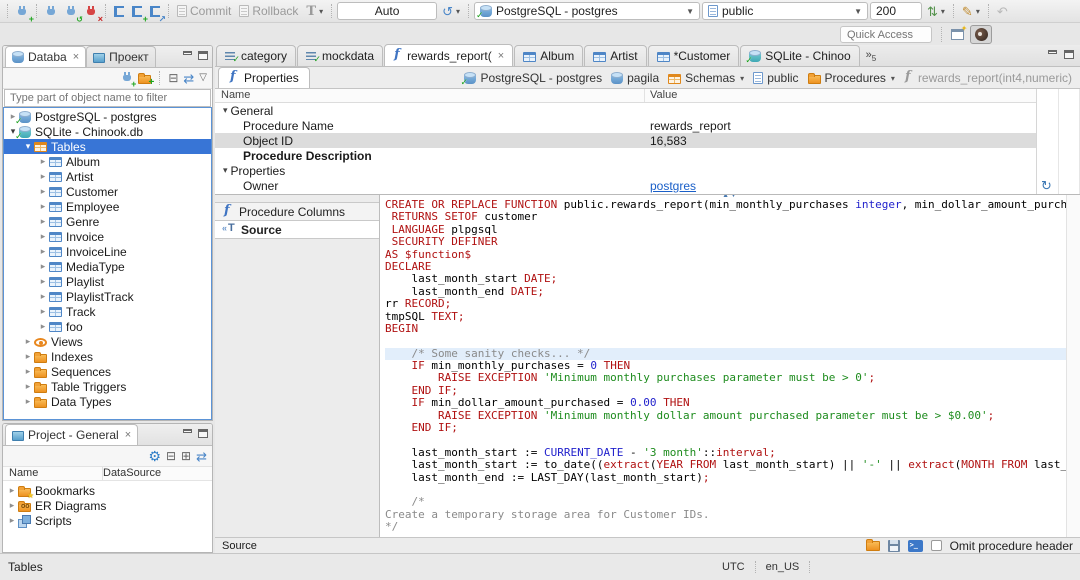 The height and width of the screenshot is (580, 1080). Describe the element at coordinates (625, 140) in the screenshot. I see `property-row-object-id: Object ID 16,583` at that location.